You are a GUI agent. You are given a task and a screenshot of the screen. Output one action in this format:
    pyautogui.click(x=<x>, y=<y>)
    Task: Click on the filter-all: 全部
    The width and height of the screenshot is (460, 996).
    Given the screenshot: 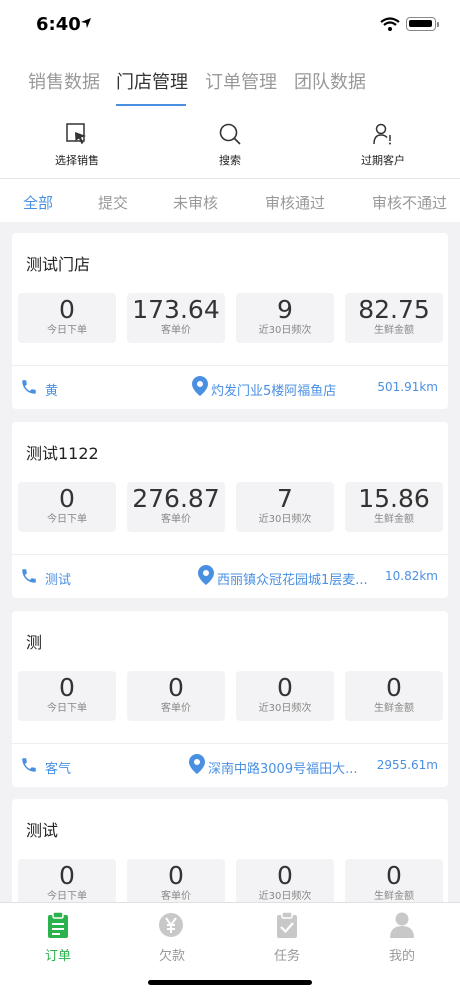 What is the action you would take?
    pyautogui.click(x=38, y=202)
    